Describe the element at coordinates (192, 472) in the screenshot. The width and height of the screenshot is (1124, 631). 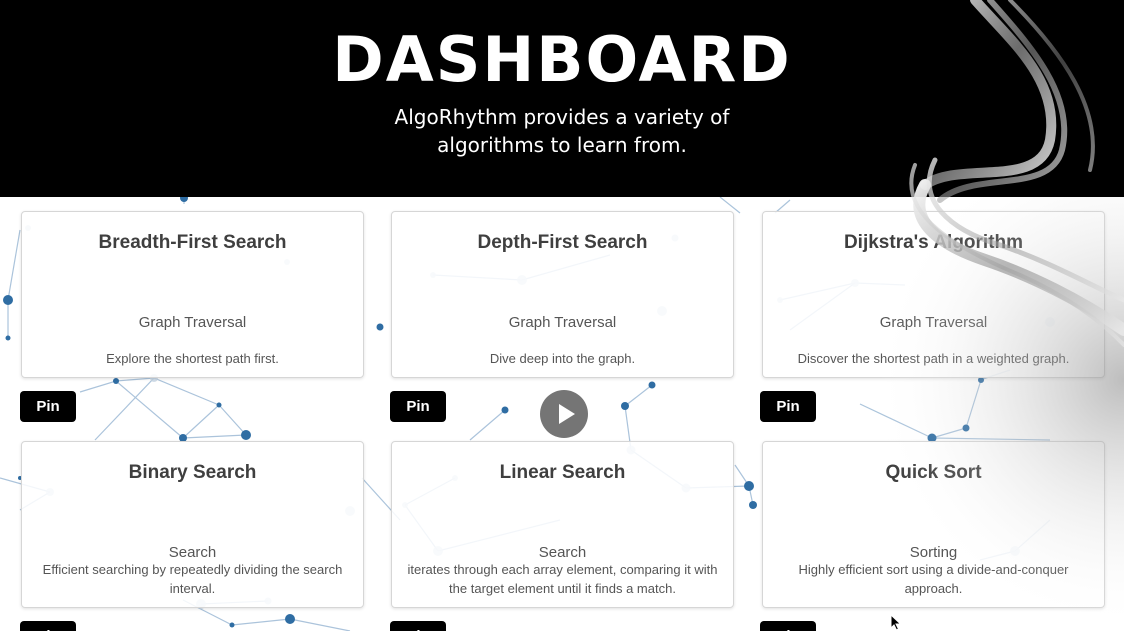
I see `card-title: Binary Search` at that location.